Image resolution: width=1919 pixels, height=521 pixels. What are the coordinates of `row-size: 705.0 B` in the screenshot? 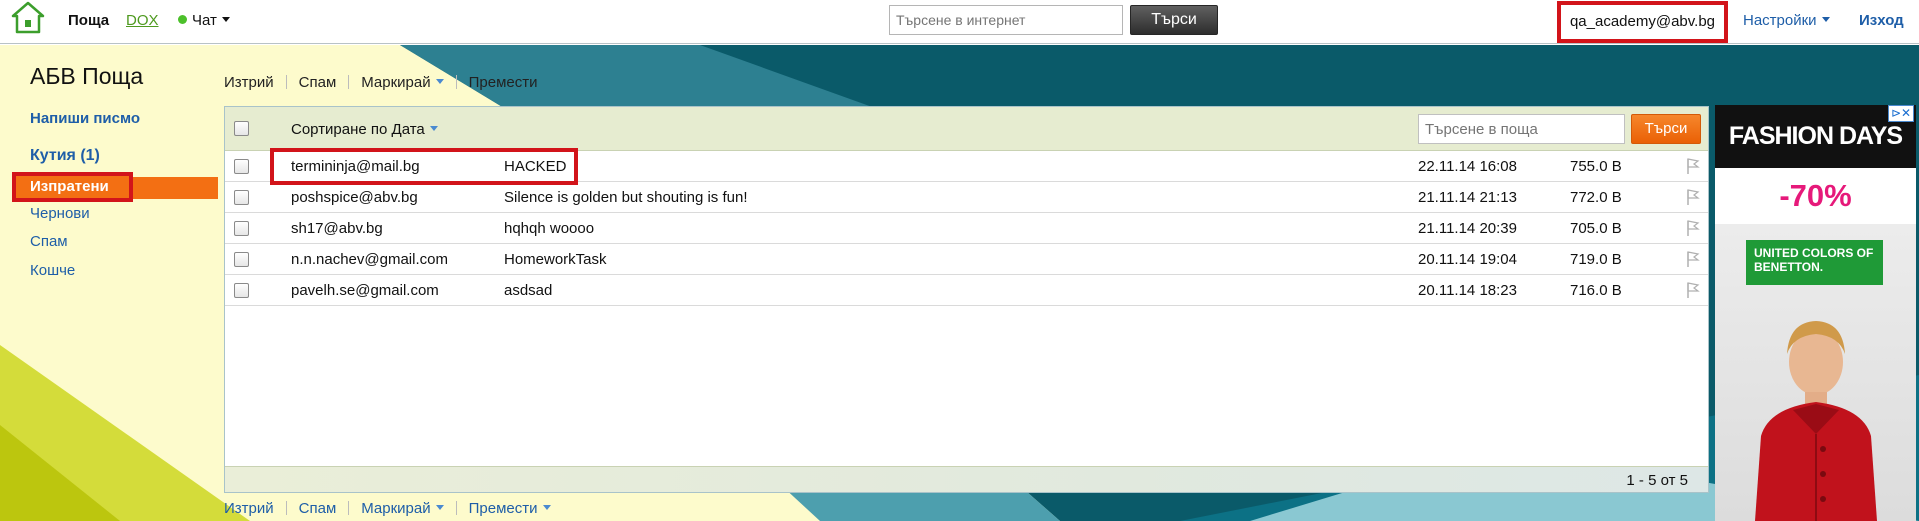 It's located at (1596, 228).